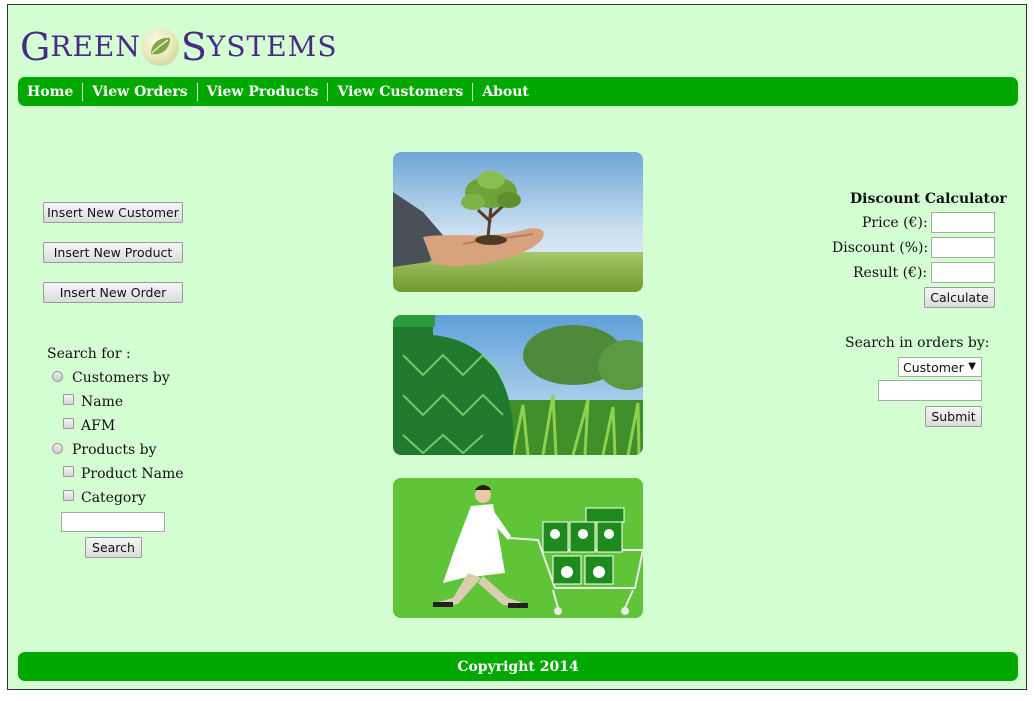 The image size is (1034, 701). What do you see at coordinates (113, 252) in the screenshot?
I see `insert-product-button: Insert New Product` at bounding box center [113, 252].